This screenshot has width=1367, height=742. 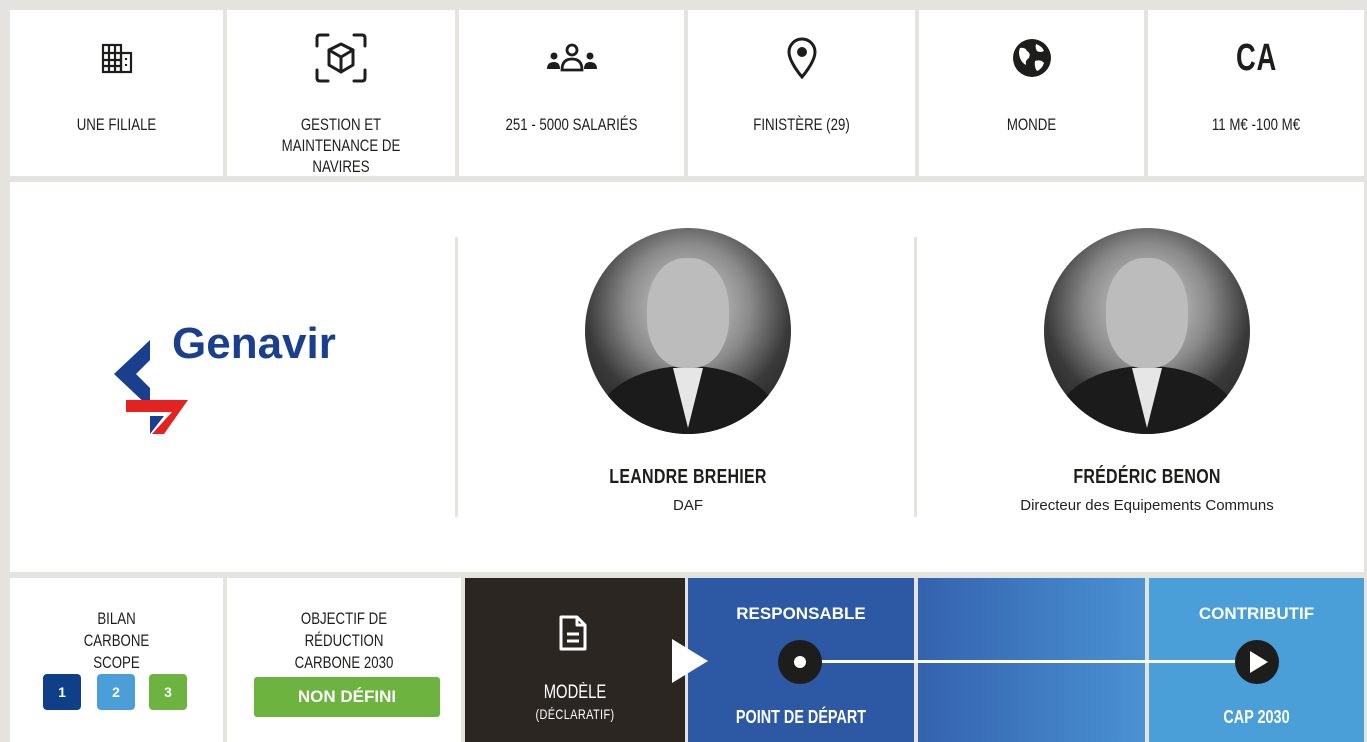 I want to click on bilan-title: BILAN CARBONE SCOPE, so click(x=116, y=640).